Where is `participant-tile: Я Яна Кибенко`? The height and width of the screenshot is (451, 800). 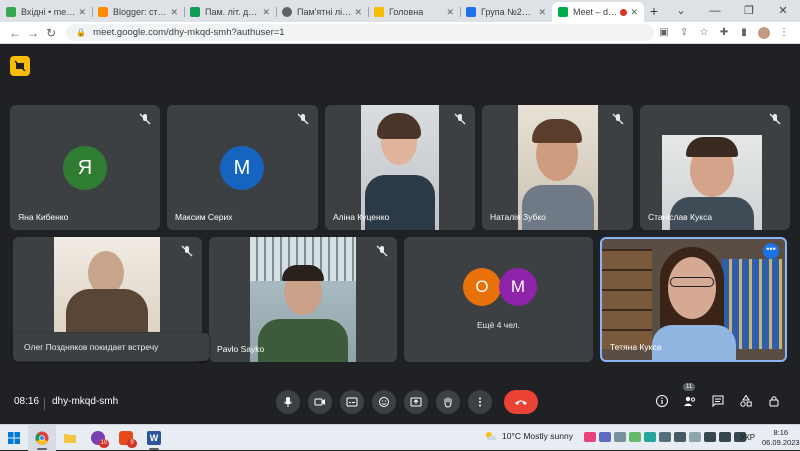
participant-tile: Я Яна Кибенко is located at coordinates (85, 167).